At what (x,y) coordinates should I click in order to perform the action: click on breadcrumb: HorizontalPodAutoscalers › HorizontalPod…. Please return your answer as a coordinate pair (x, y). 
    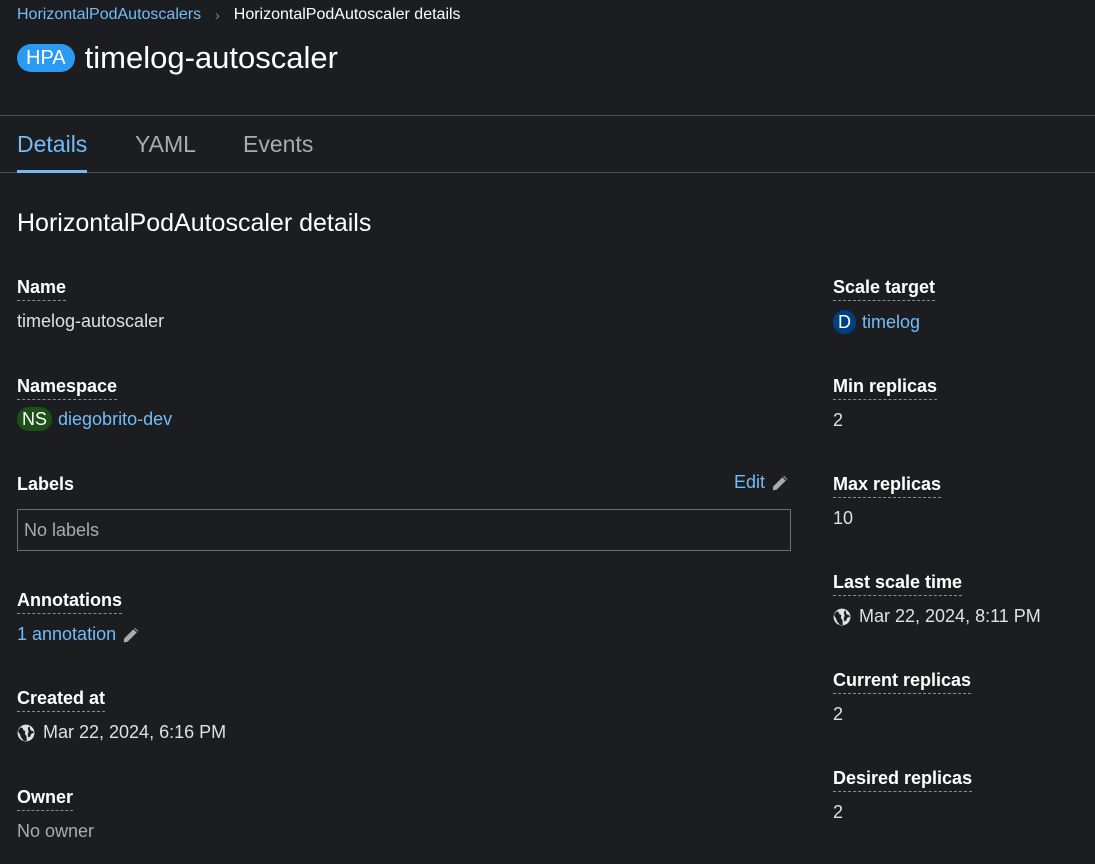
    Looking at the image, I should click on (239, 15).